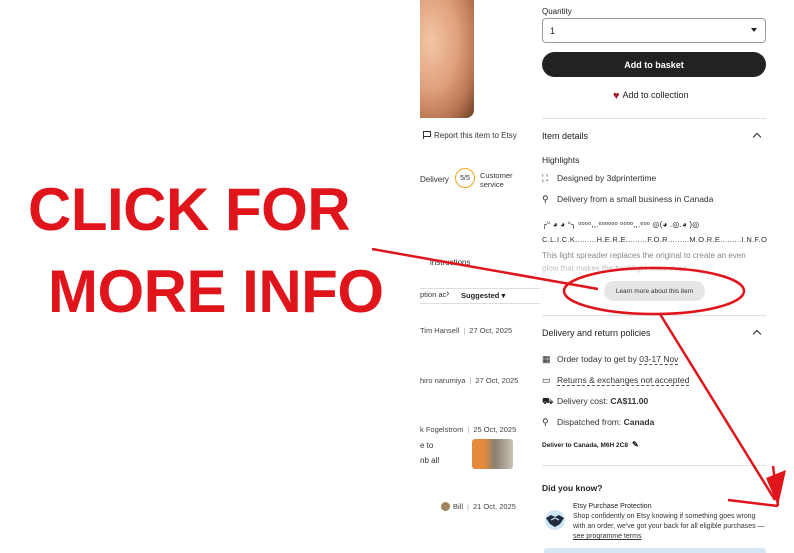 The image size is (794, 553). Describe the element at coordinates (546, 359) in the screenshot. I see `calendar-icon: ▦` at that location.